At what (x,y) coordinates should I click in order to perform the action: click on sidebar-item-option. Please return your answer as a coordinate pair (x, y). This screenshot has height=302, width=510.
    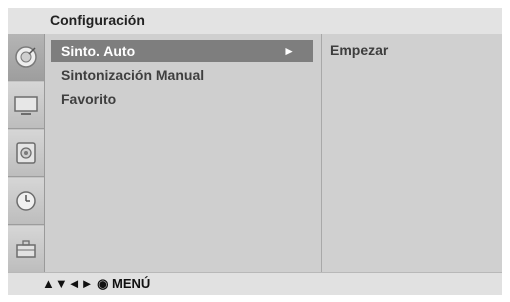
    Looking at the image, I should click on (26, 249).